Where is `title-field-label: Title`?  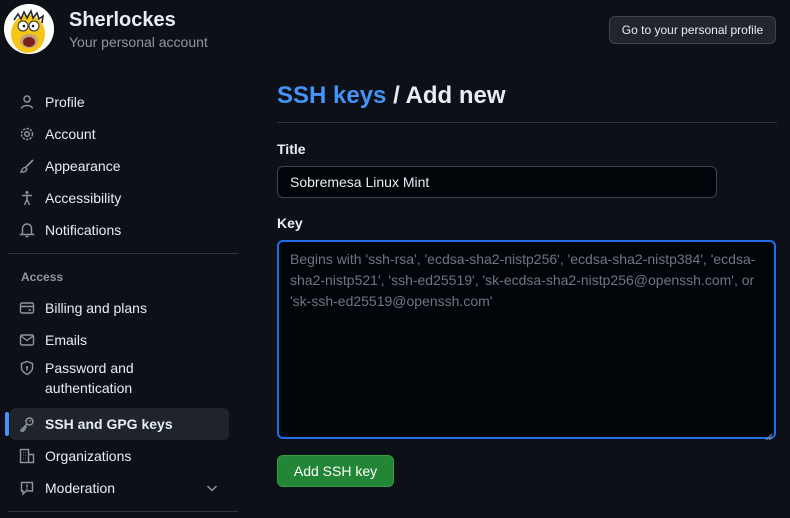 title-field-label: Title is located at coordinates (291, 149).